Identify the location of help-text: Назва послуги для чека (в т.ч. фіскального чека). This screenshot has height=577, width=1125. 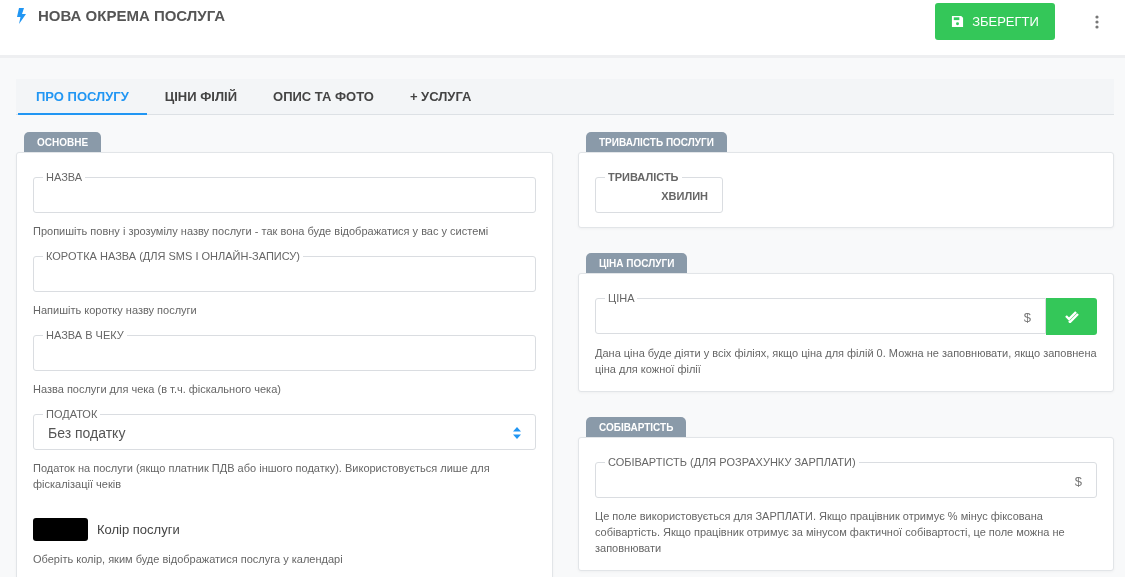
(157, 389).